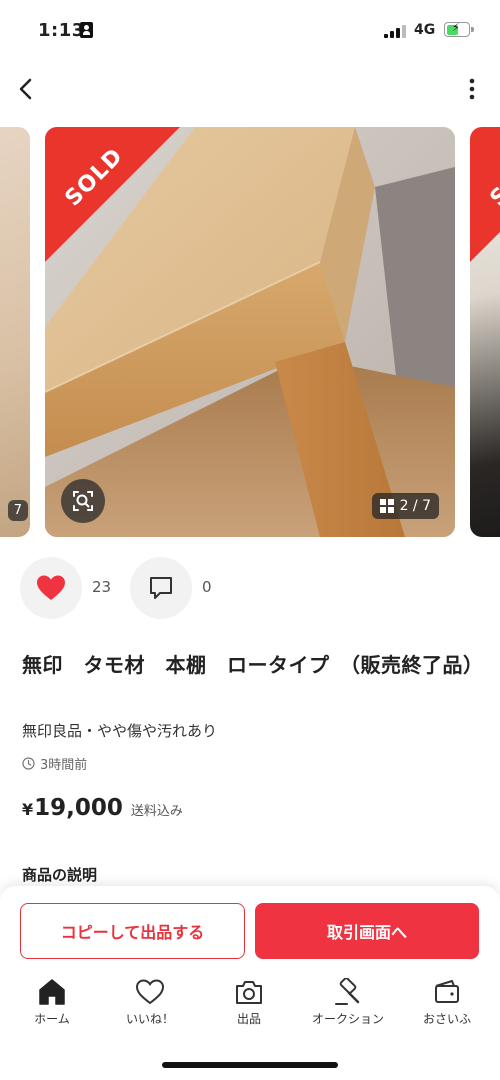  I want to click on signal-icon, so click(396, 31).